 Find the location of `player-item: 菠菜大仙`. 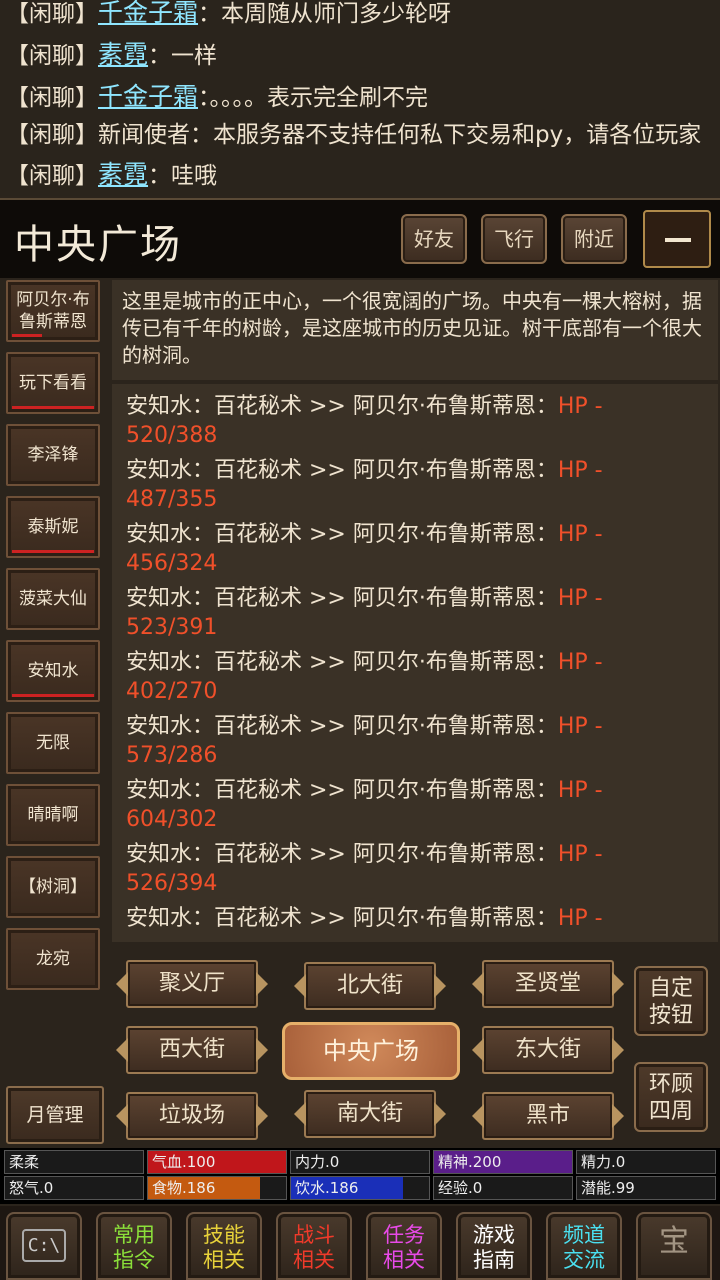

player-item: 菠菜大仙 is located at coordinates (53, 599).